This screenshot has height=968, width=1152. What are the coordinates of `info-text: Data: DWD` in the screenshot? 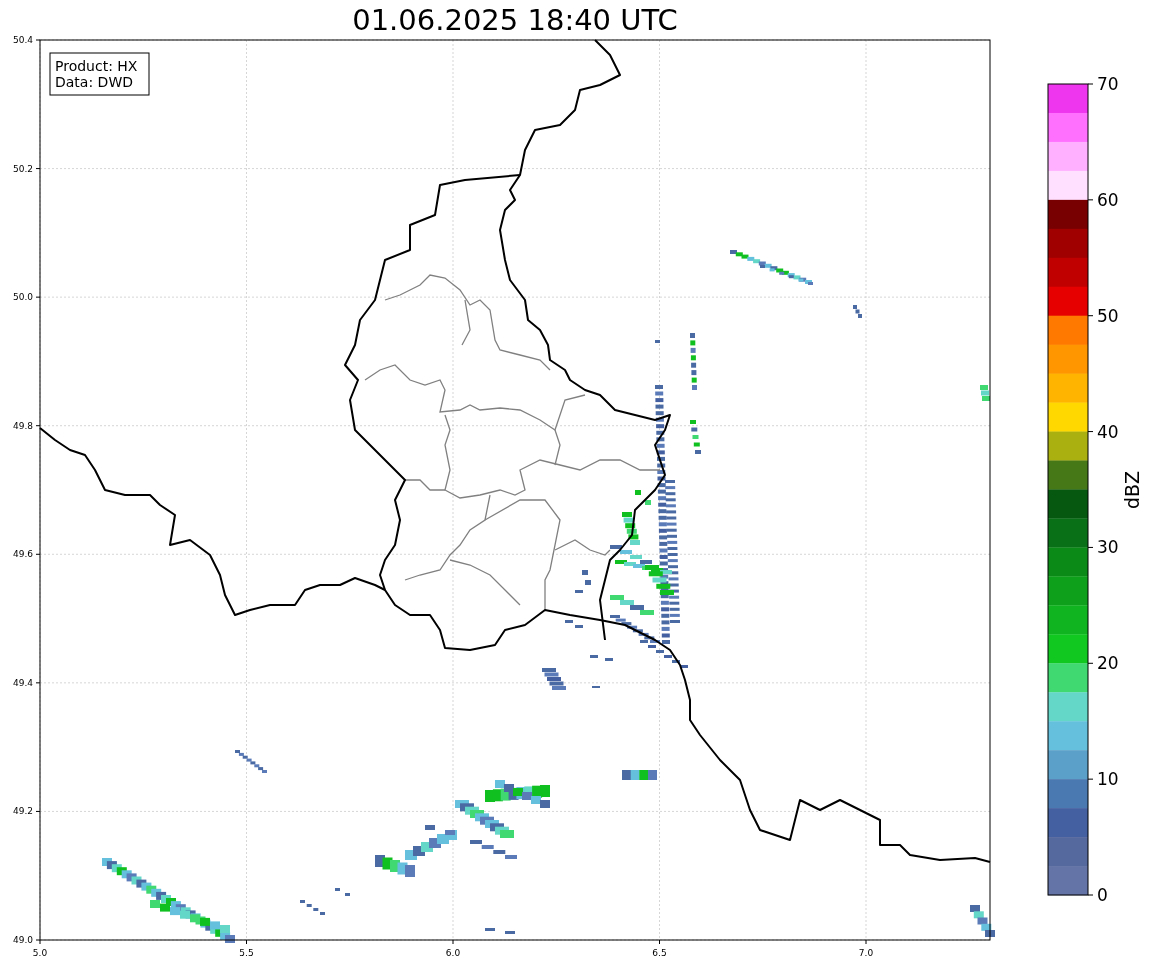 It's located at (94, 82).